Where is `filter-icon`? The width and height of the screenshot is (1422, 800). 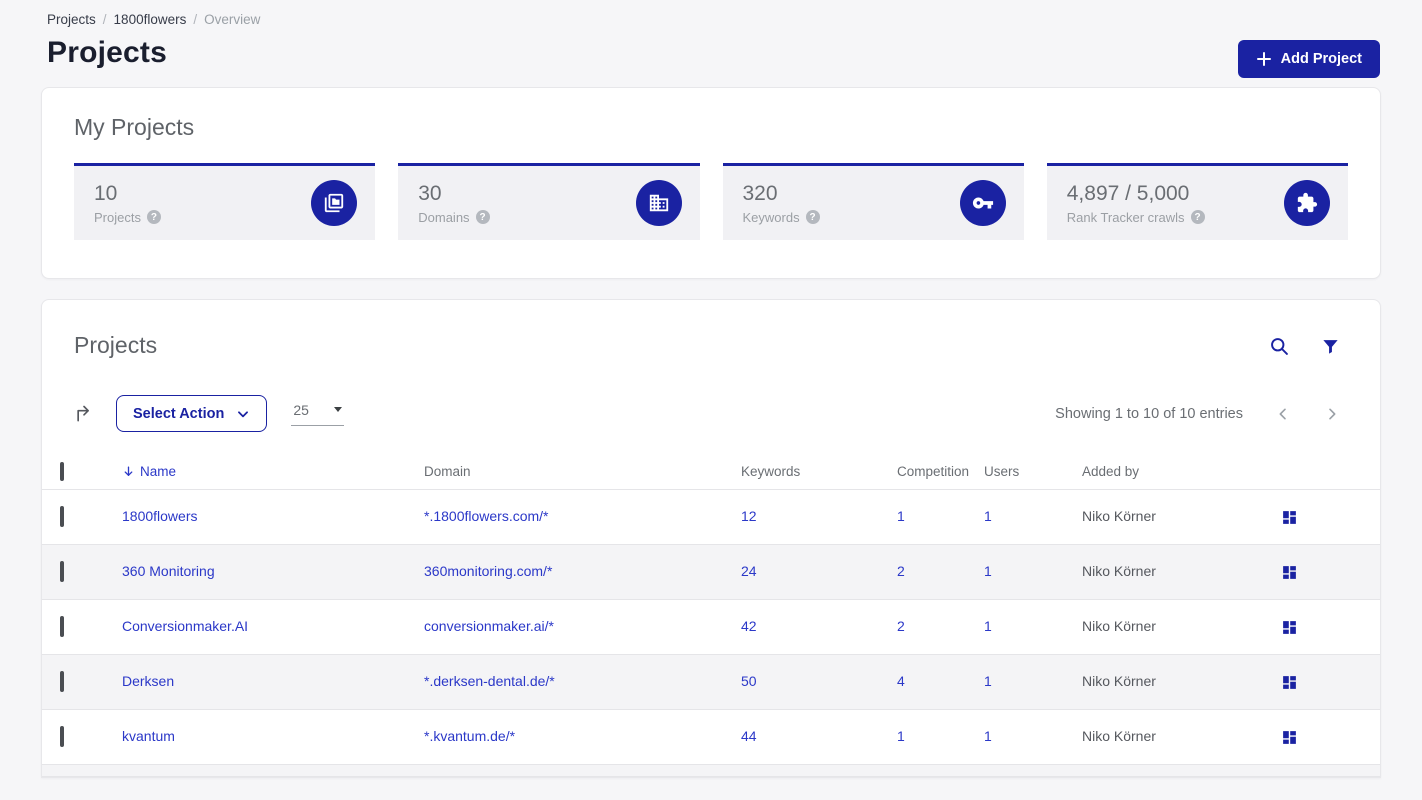 filter-icon is located at coordinates (1330, 346).